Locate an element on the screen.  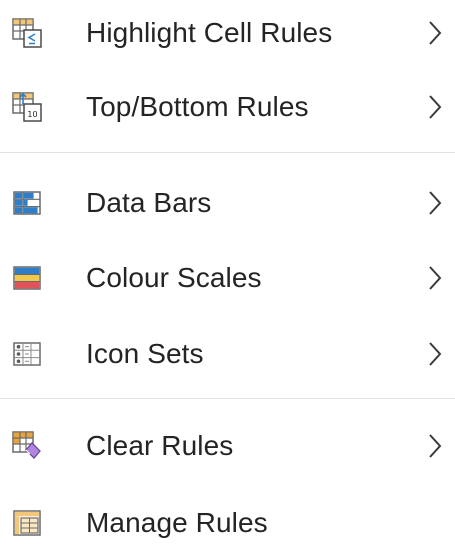
menu-item-data-bars: Data Bars is located at coordinates (227, 203).